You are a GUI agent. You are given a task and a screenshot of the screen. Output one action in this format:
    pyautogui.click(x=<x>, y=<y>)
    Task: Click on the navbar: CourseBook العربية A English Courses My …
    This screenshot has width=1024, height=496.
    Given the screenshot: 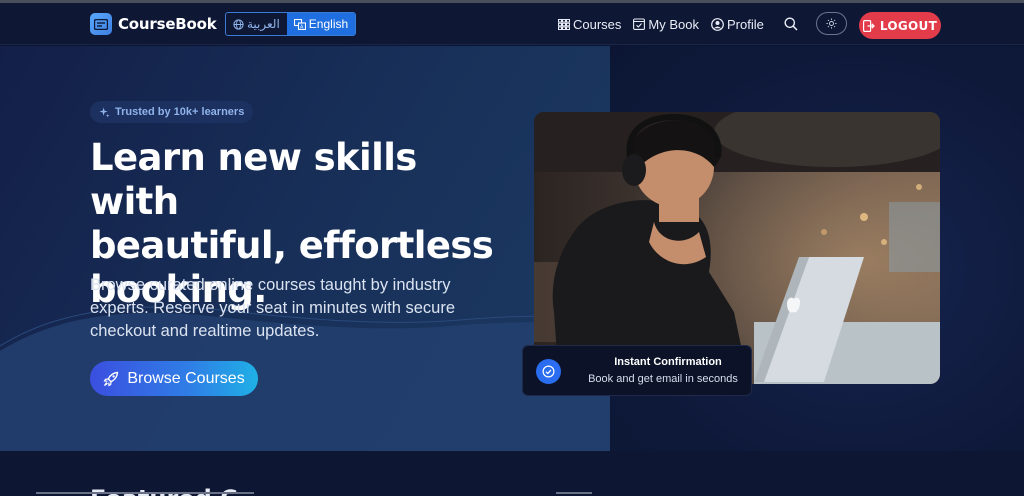 What is the action you would take?
    pyautogui.click(x=512, y=24)
    